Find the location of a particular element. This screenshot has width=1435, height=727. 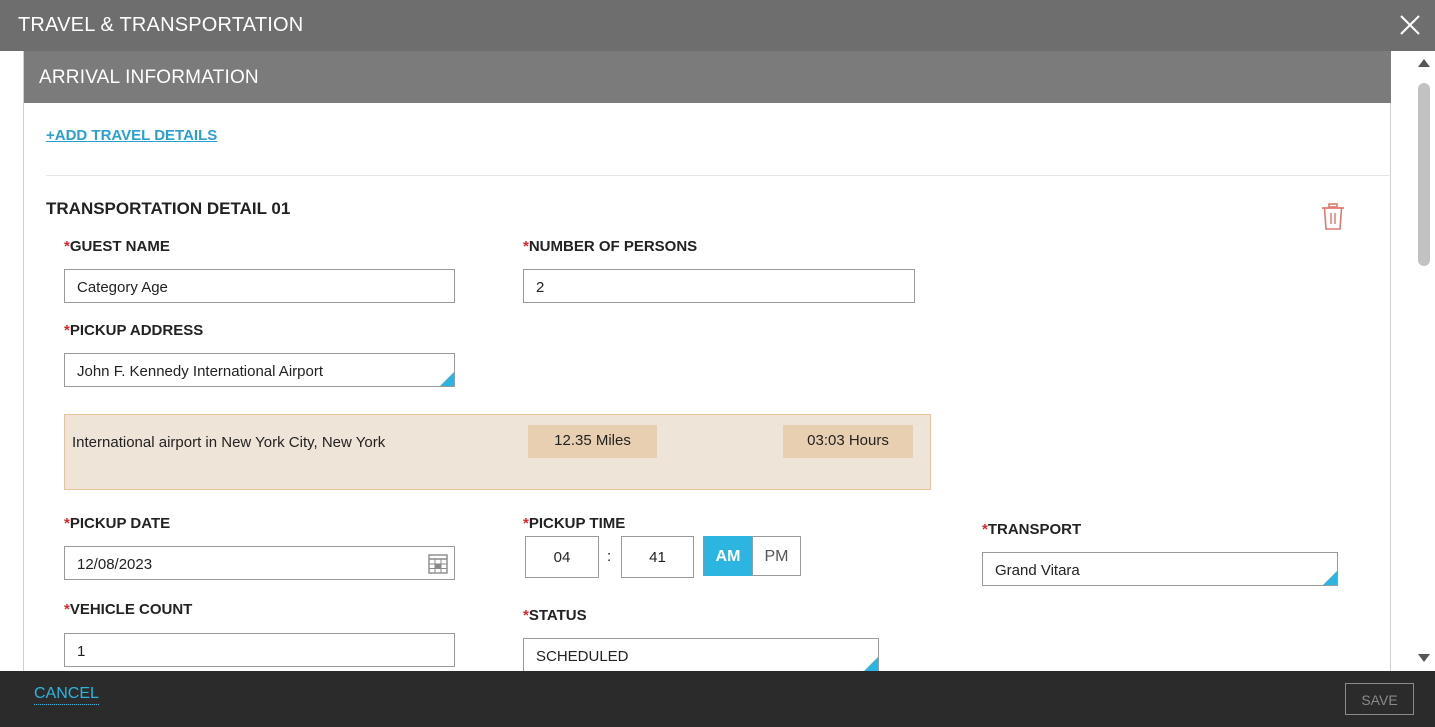

status-label: *STATUS is located at coordinates (555, 615).